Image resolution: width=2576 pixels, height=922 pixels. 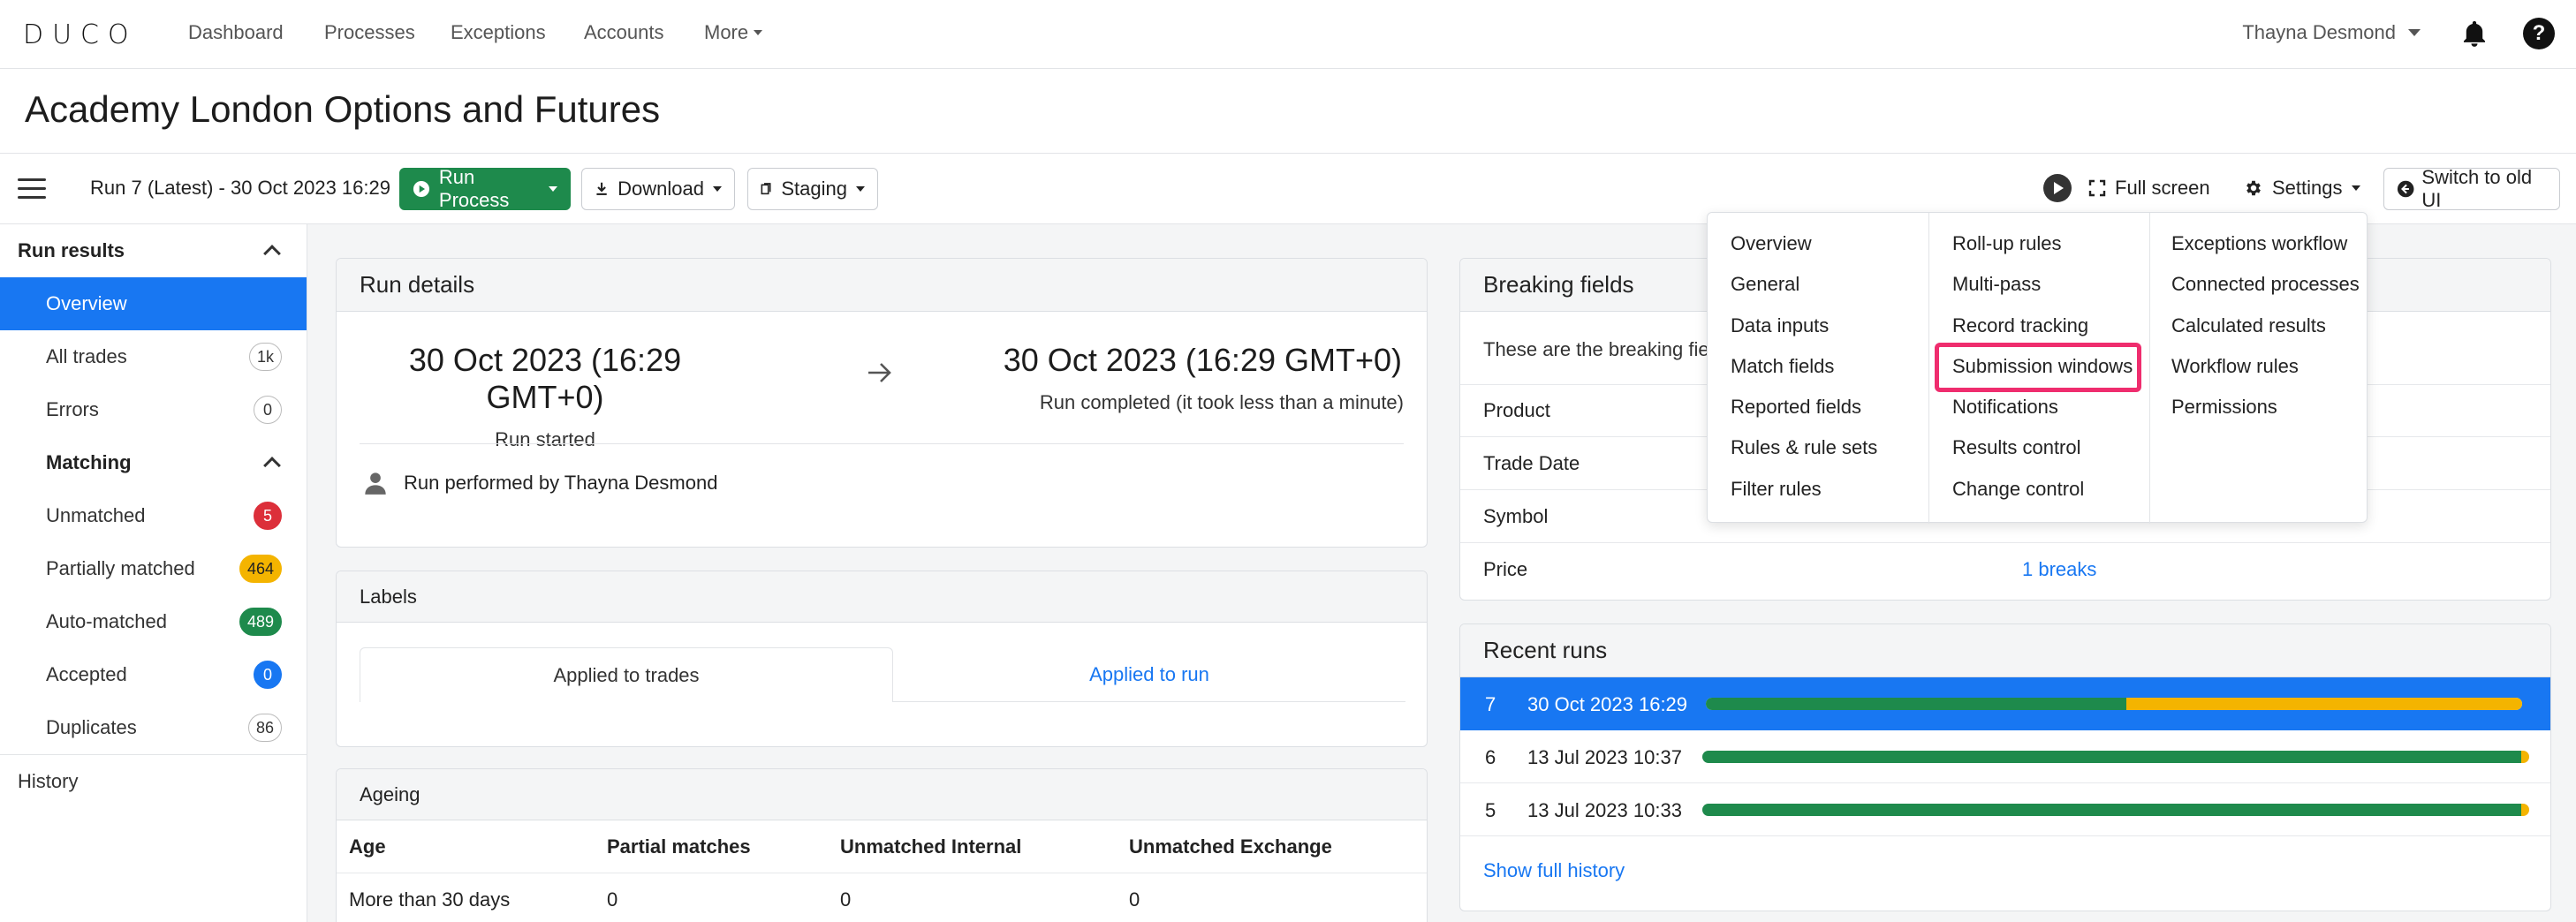 What do you see at coordinates (734, 33) in the screenshot?
I see `nav-more: More` at bounding box center [734, 33].